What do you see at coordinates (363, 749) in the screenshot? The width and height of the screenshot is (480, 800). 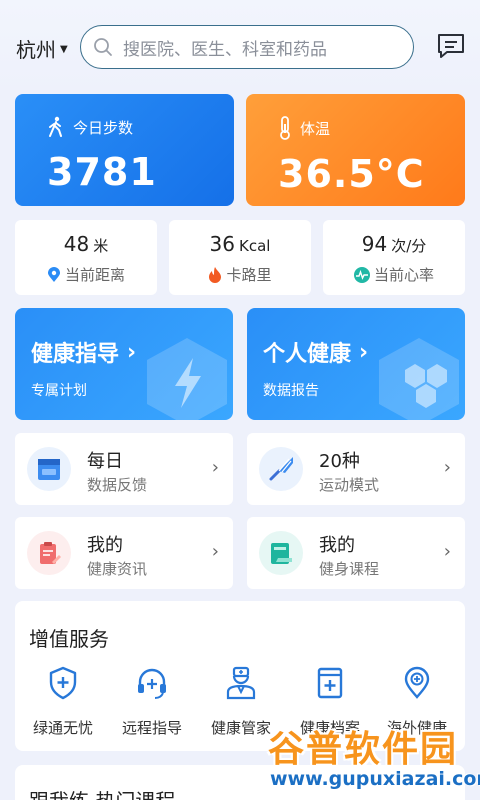 I see `watermark-text: 谷普软件园` at bounding box center [363, 749].